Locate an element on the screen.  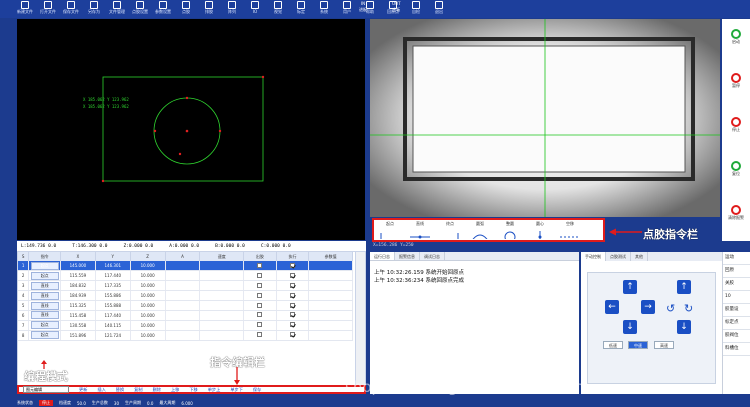
glue-button: 空移 is located at coordinates (570, 230).